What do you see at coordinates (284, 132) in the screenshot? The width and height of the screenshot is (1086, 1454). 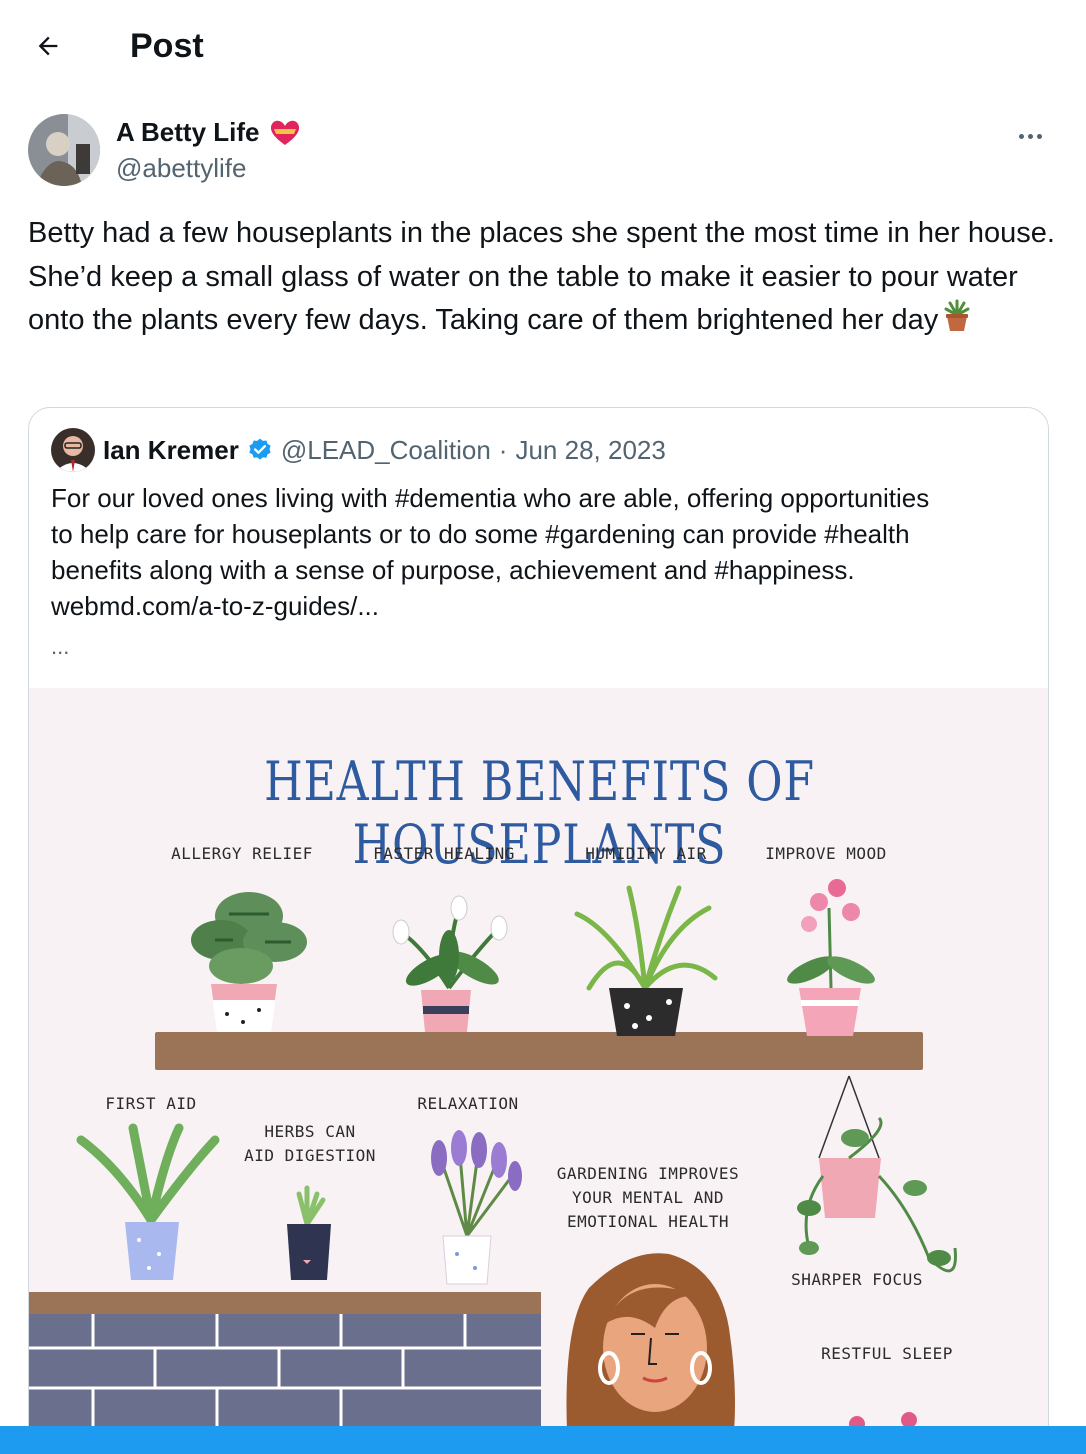 I see `heart-badge-icon` at bounding box center [284, 132].